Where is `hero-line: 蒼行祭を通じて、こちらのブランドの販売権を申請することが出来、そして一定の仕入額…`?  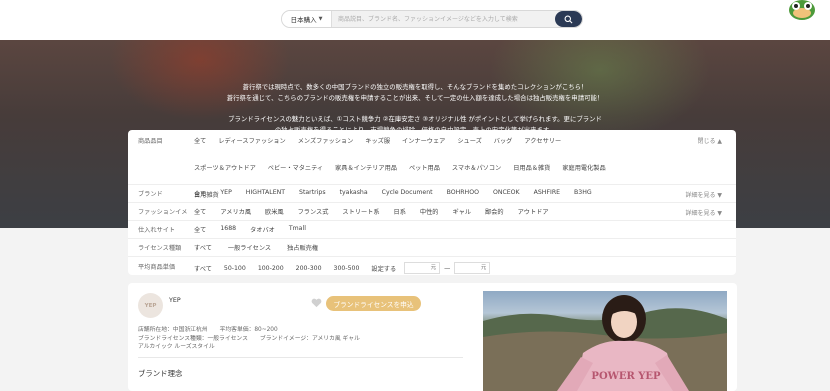 hero-line: 蒼行祭を通じて、こちらのブランドの販売権を申請することが出来、そして一定の仕入額… is located at coordinates (415, 98).